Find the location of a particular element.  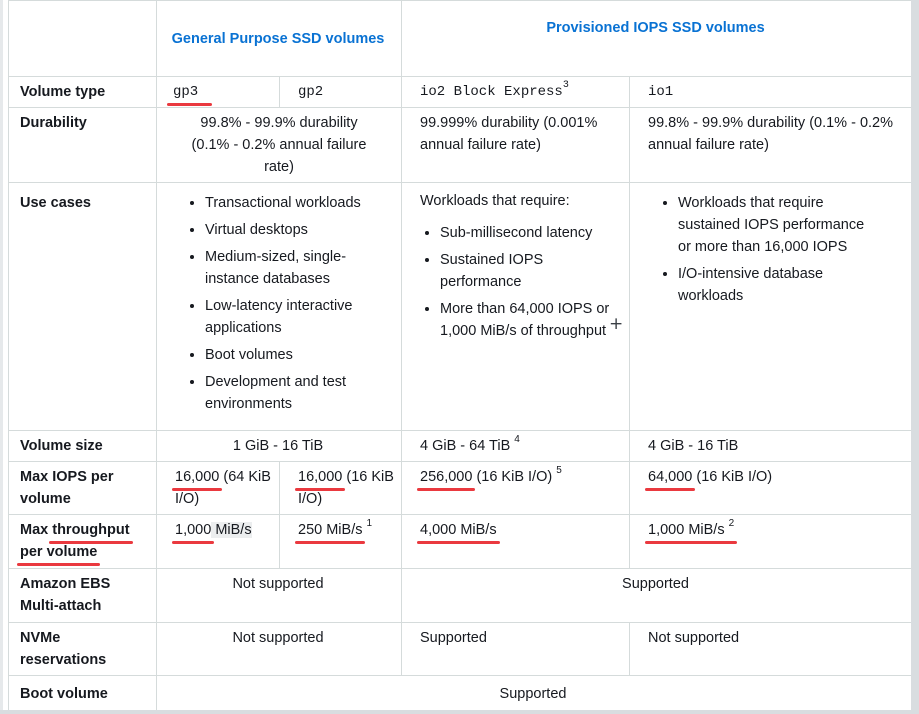

cell-gp2-max-iops: 16,000 (16 KiB I/O) is located at coordinates (340, 488).